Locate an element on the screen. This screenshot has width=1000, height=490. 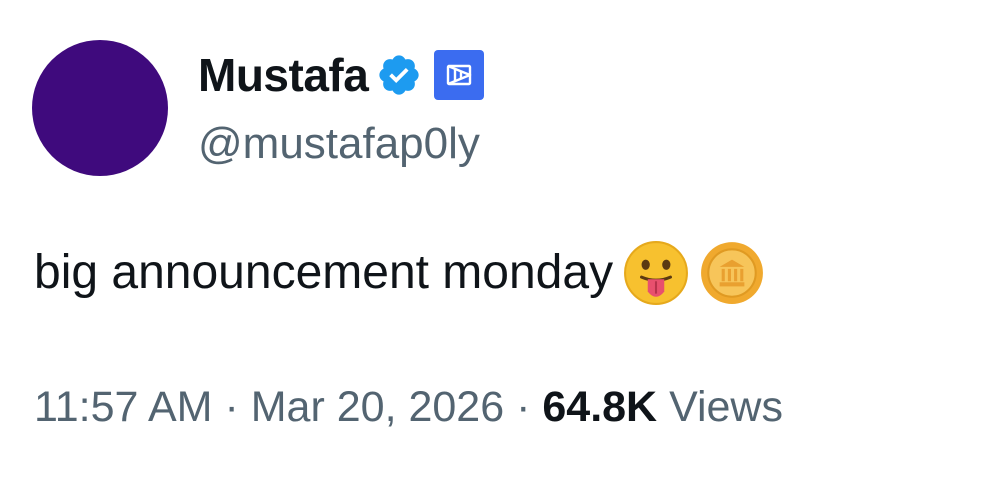
views-label: Views is located at coordinates (726, 407).